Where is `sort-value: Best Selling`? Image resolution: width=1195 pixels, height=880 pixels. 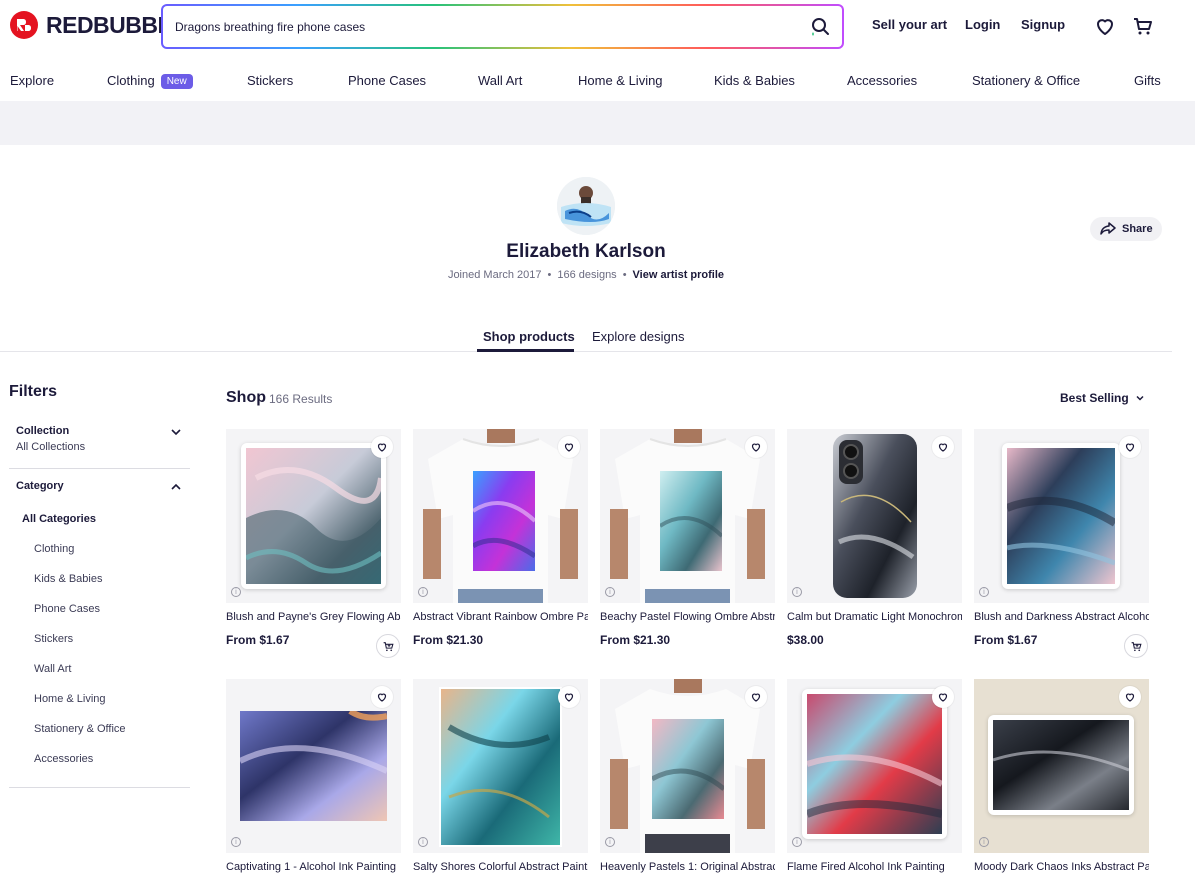 sort-value: Best Selling is located at coordinates (1094, 398).